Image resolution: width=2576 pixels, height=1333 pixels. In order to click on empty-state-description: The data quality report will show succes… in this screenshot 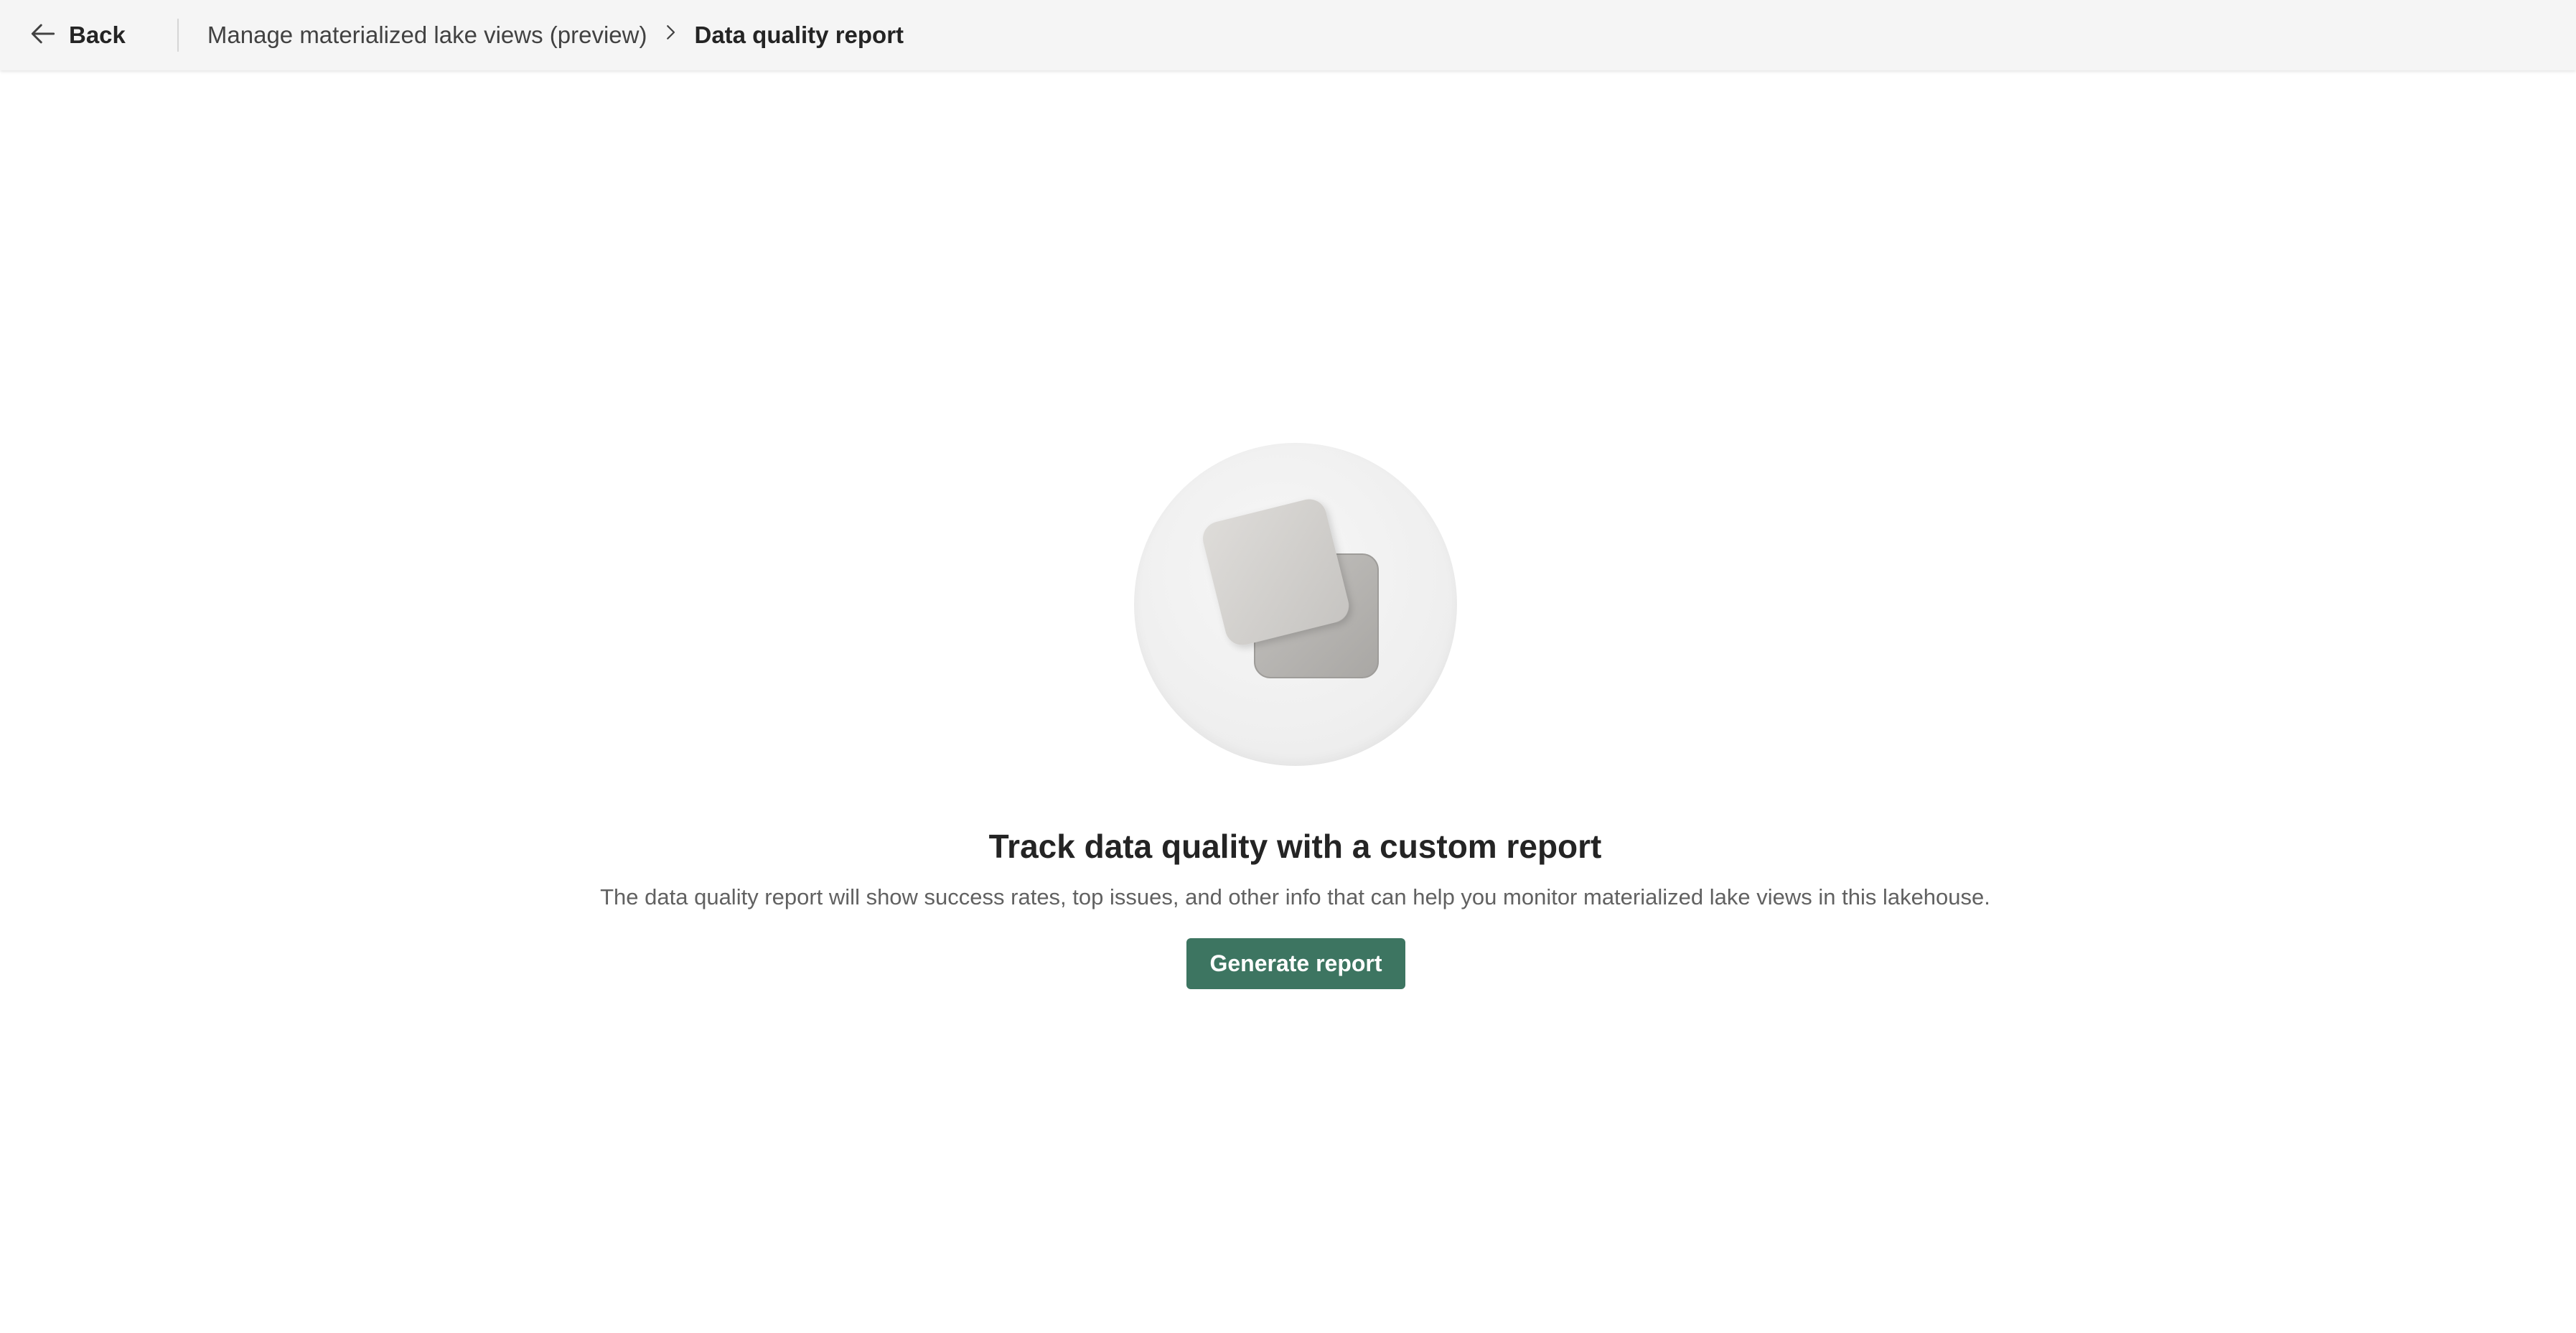, I will do `click(1295, 897)`.